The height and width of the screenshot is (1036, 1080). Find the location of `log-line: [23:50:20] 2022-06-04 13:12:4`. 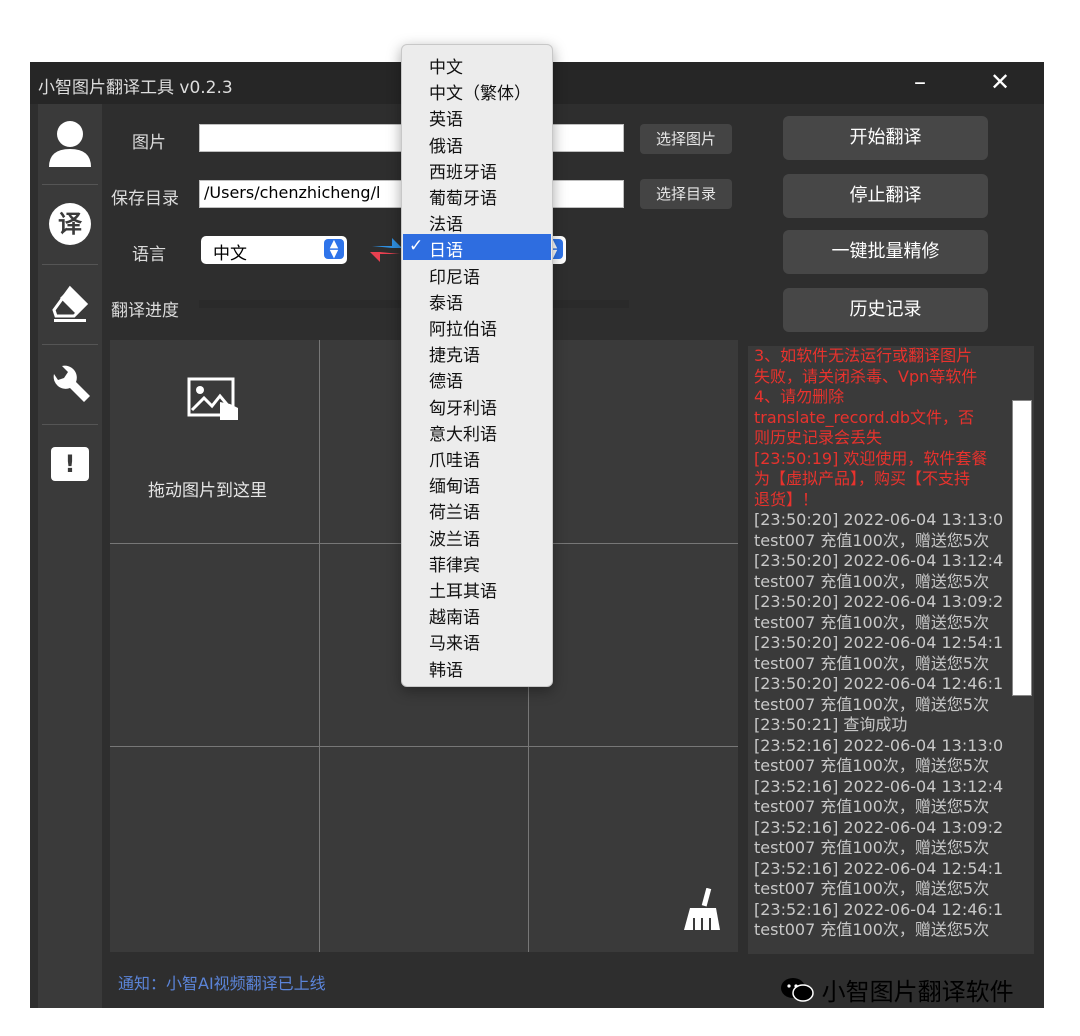

log-line: [23:50:20] 2022-06-04 13:12:4 is located at coordinates (879, 560).